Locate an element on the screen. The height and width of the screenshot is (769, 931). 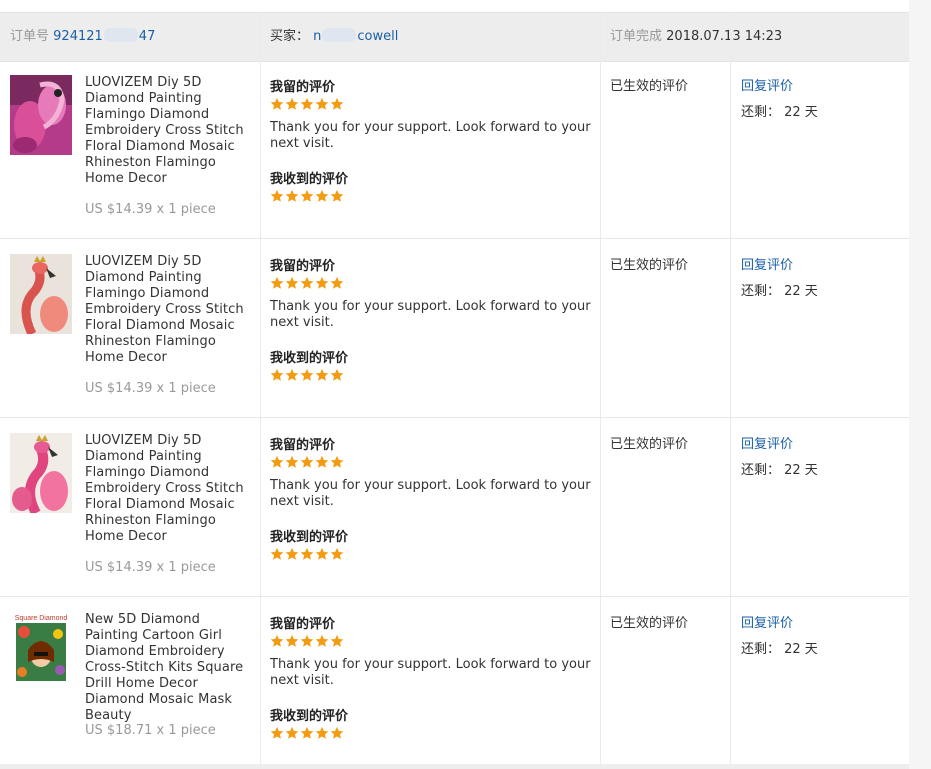
scroll-gutter is located at coordinates (920, 384).